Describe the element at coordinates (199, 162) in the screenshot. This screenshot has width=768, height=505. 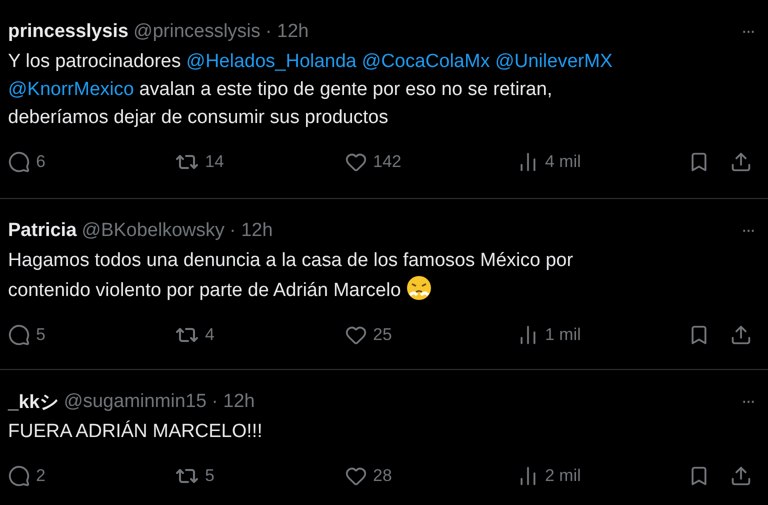
I see `repost-button: 14` at that location.